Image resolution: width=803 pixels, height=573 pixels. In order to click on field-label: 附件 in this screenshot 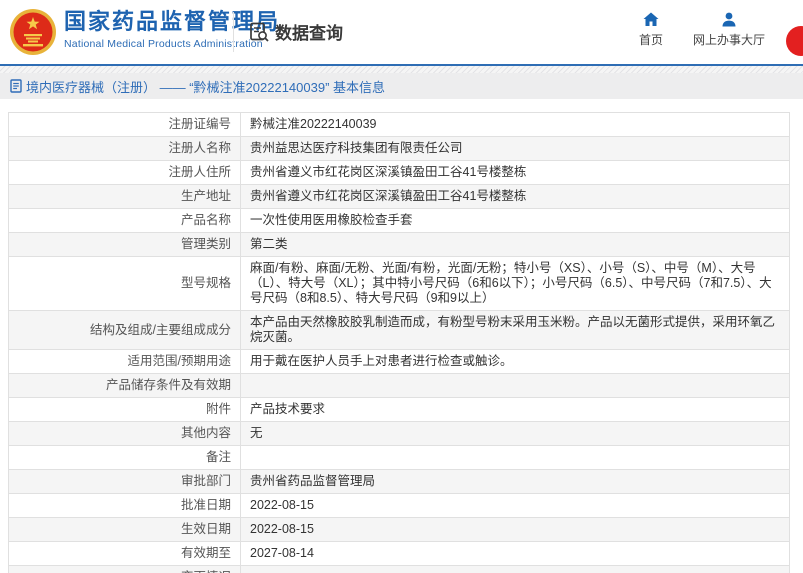, I will do `click(124, 409)`.